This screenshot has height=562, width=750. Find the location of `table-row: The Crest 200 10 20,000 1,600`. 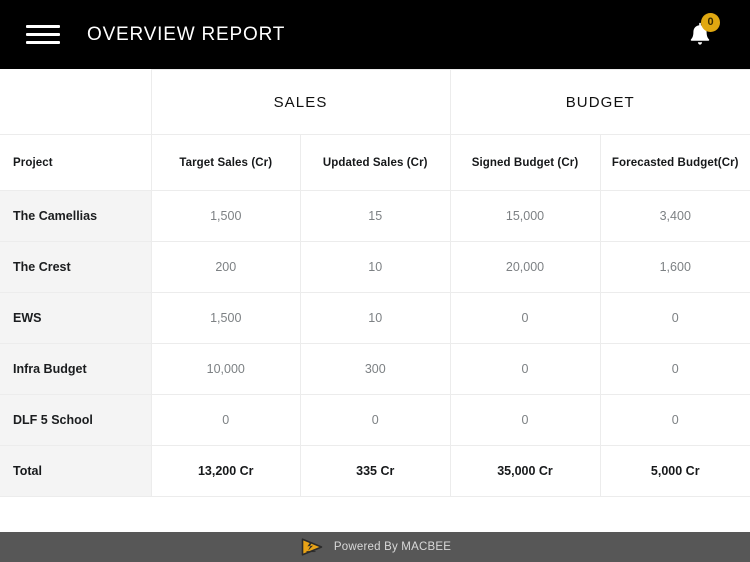

table-row: The Crest 200 10 20,000 1,600 is located at coordinates (375, 267).